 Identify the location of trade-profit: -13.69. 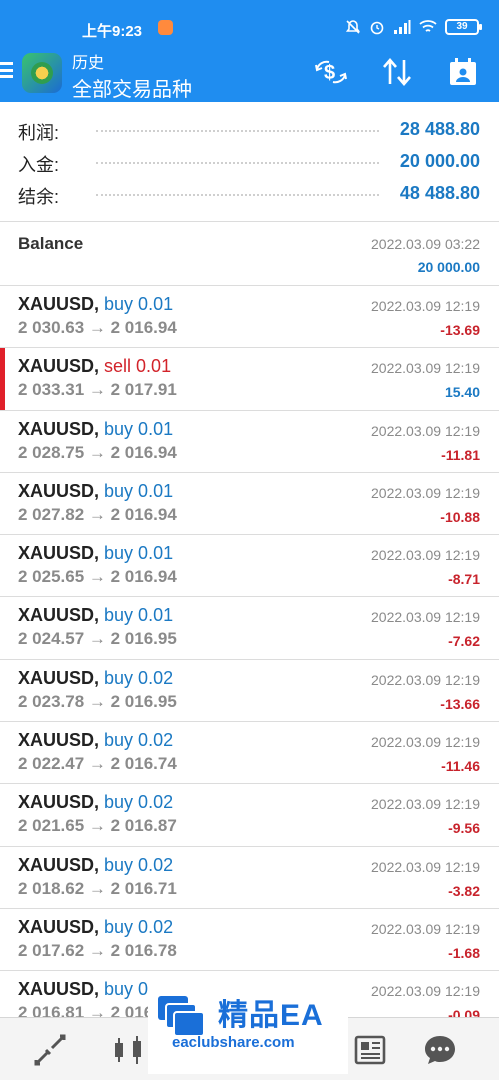
(460, 330).